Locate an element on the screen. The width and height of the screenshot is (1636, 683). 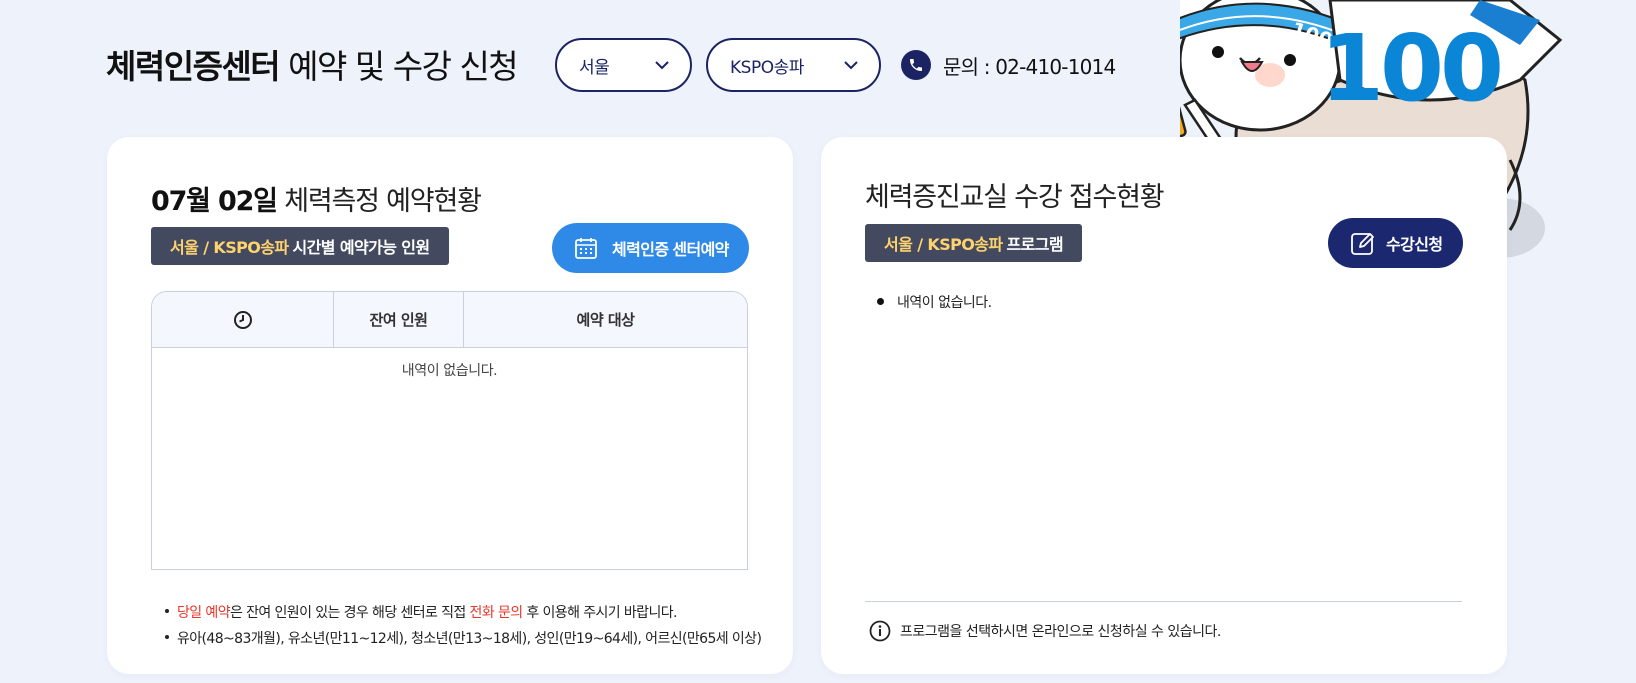
class-apply-button: 수강신청 is located at coordinates (1395, 243).